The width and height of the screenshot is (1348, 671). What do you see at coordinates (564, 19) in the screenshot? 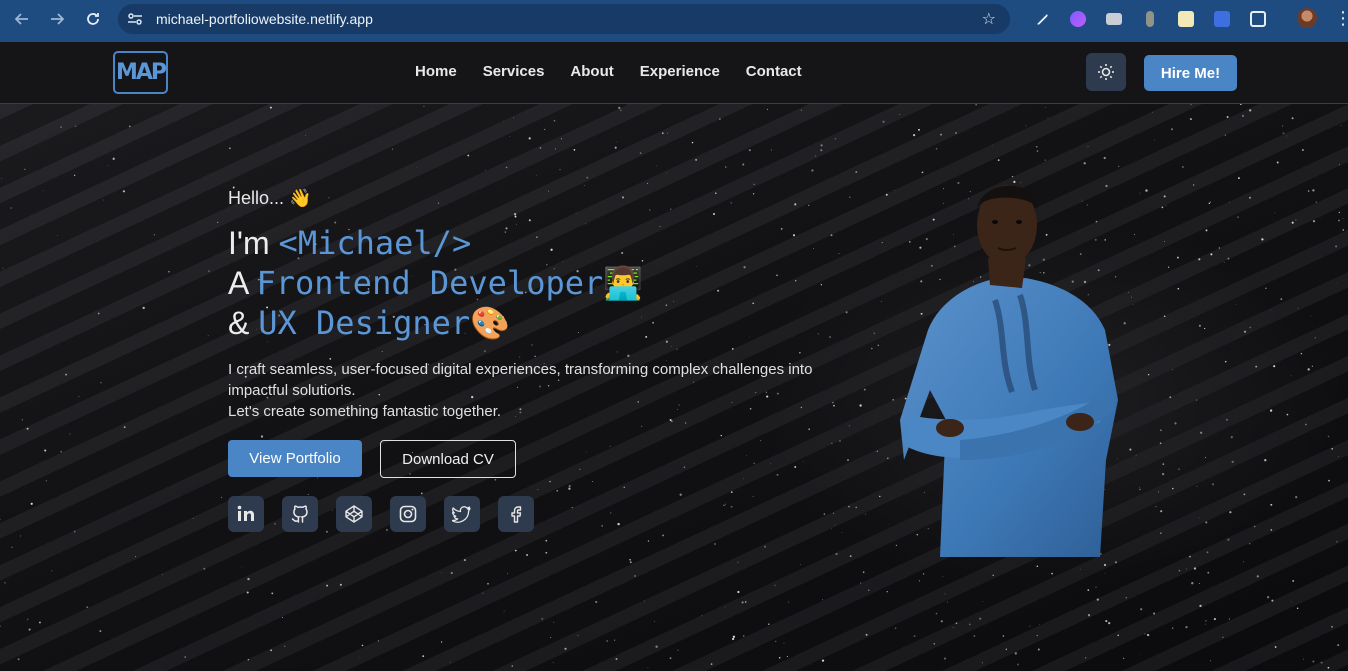
I see `address-bar: michael-portfoliowebsite.netlify.app ☆` at bounding box center [564, 19].